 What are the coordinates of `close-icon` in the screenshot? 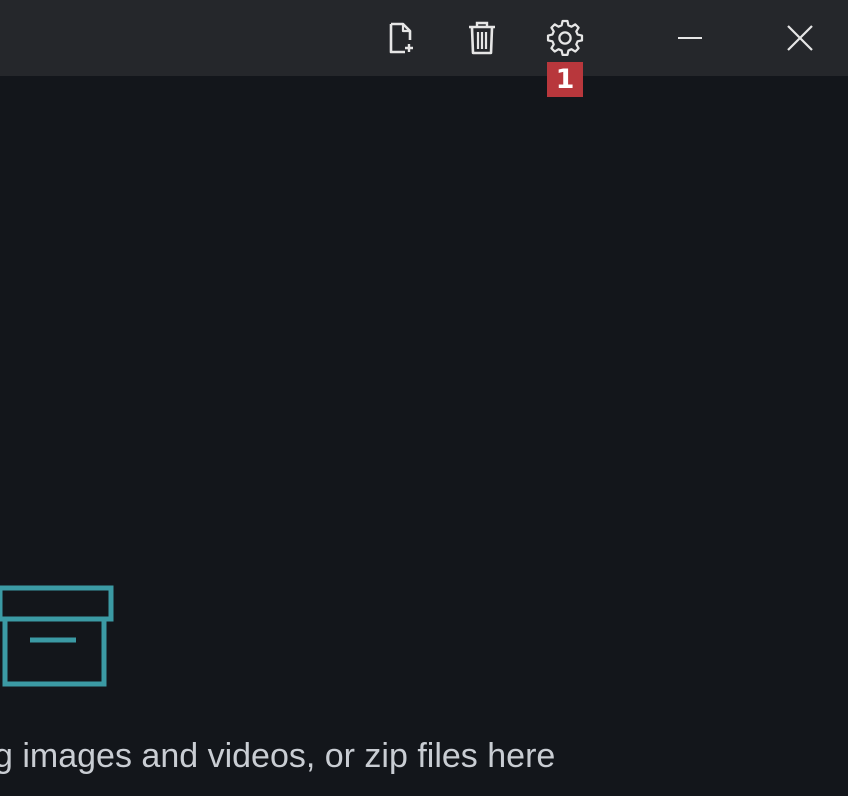 It's located at (800, 38).